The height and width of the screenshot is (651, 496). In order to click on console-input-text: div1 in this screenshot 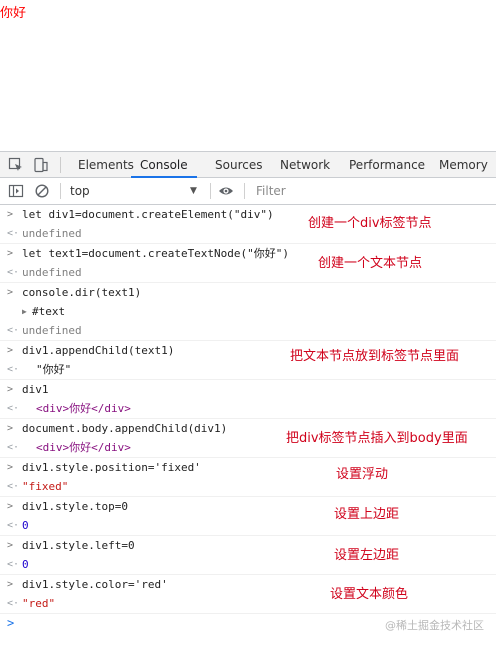, I will do `click(35, 389)`.